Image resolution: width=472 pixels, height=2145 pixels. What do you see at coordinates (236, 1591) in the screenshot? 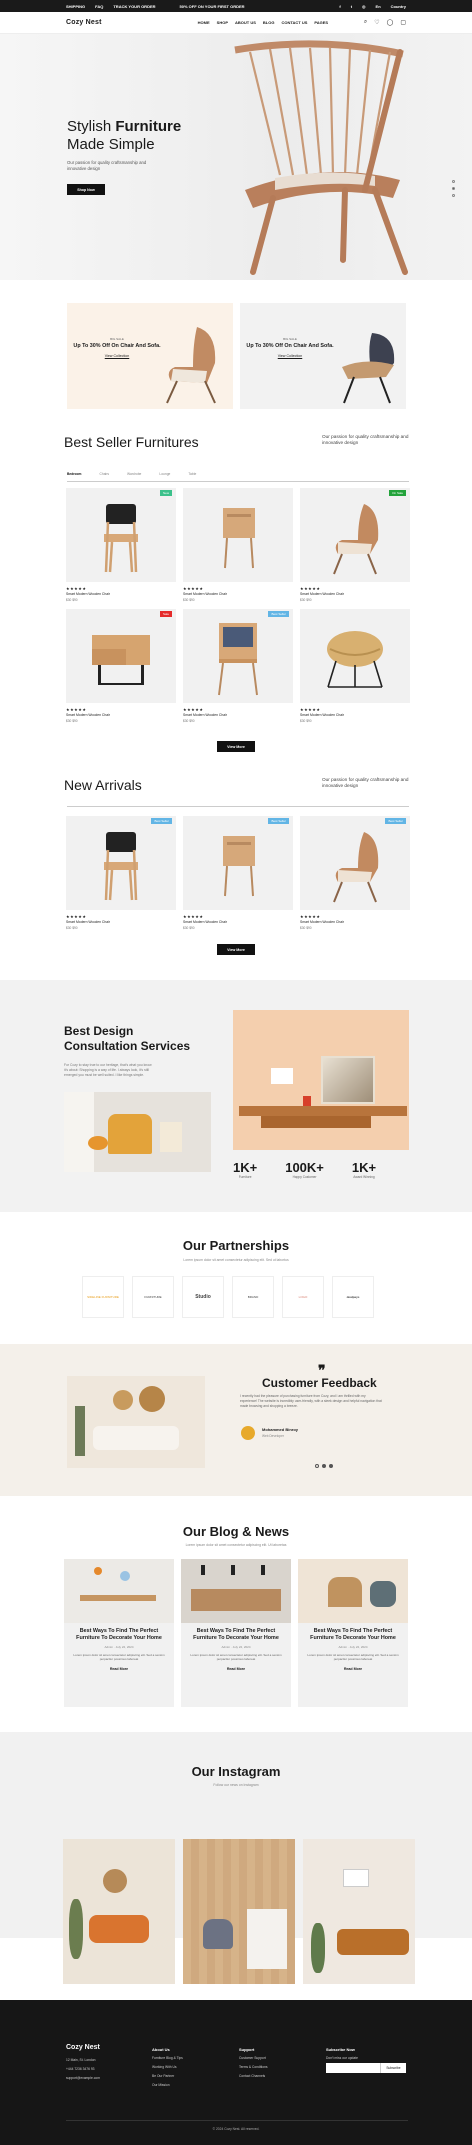
I see `blog-image` at bounding box center [236, 1591].